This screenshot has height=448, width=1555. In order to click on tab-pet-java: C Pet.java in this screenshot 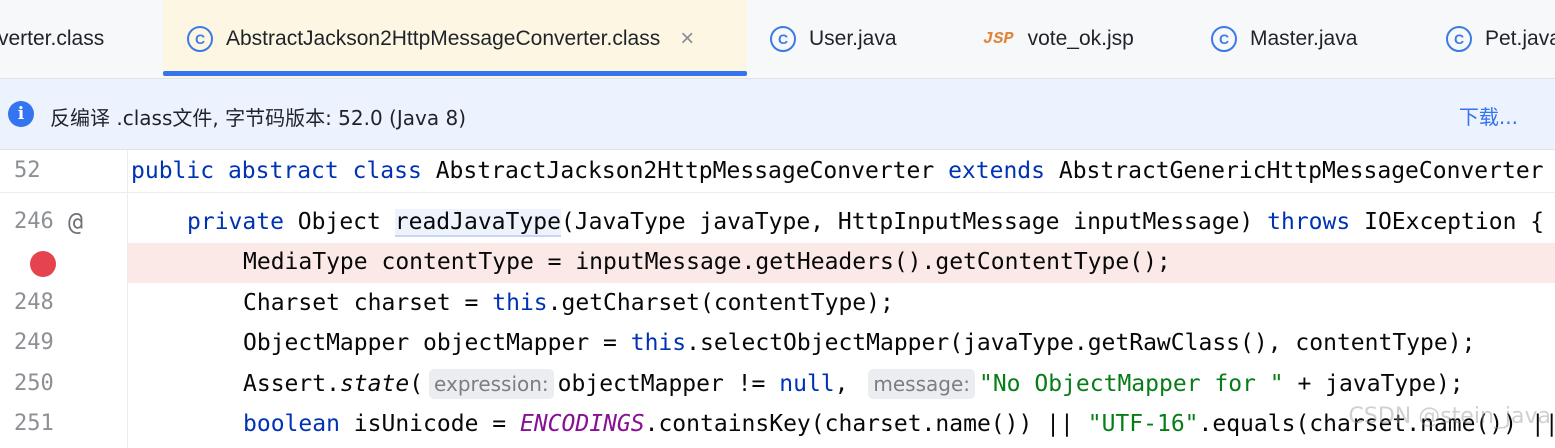, I will do `click(1500, 39)`.